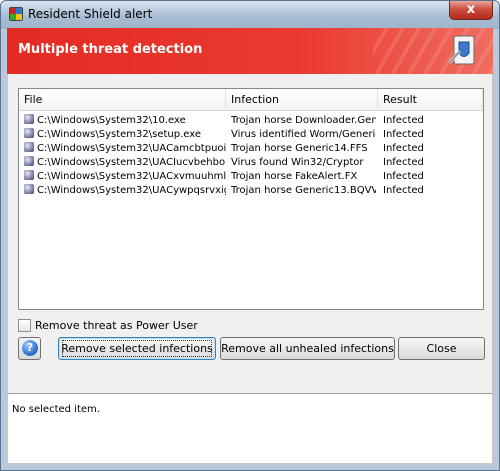 The image size is (500, 471). What do you see at coordinates (299, 148) in the screenshot?
I see `infection-cell: Trojan horse Generic14.FFS` at bounding box center [299, 148].